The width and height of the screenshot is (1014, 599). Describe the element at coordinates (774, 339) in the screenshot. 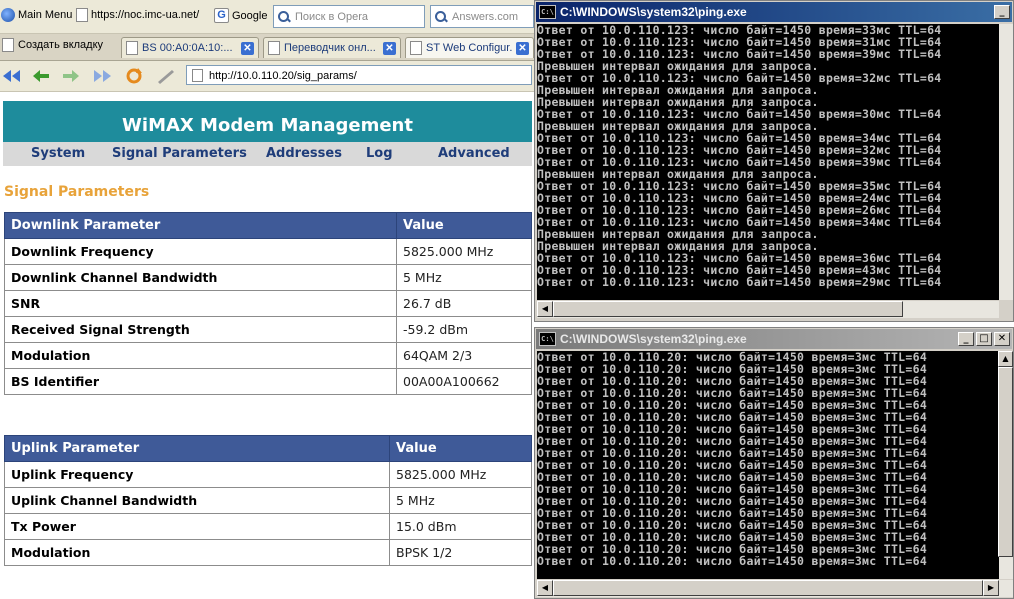

I see `console-title-bar: C:\ C:\WINDOWS\system32\ping.exe _ □ ✕` at that location.